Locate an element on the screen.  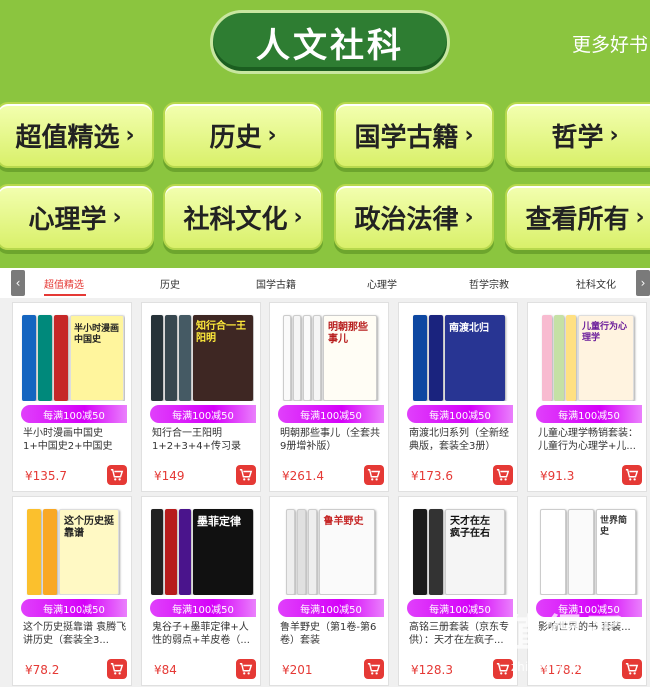
cover-title: 这个历史挺靠谱 is located at coordinates (89, 527).